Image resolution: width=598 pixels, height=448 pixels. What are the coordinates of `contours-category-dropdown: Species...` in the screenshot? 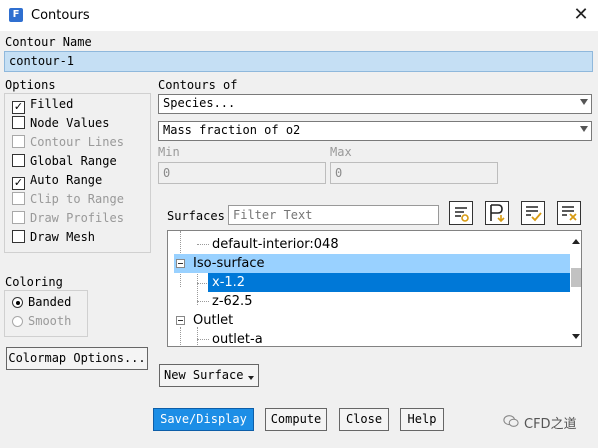 It's located at (375, 104).